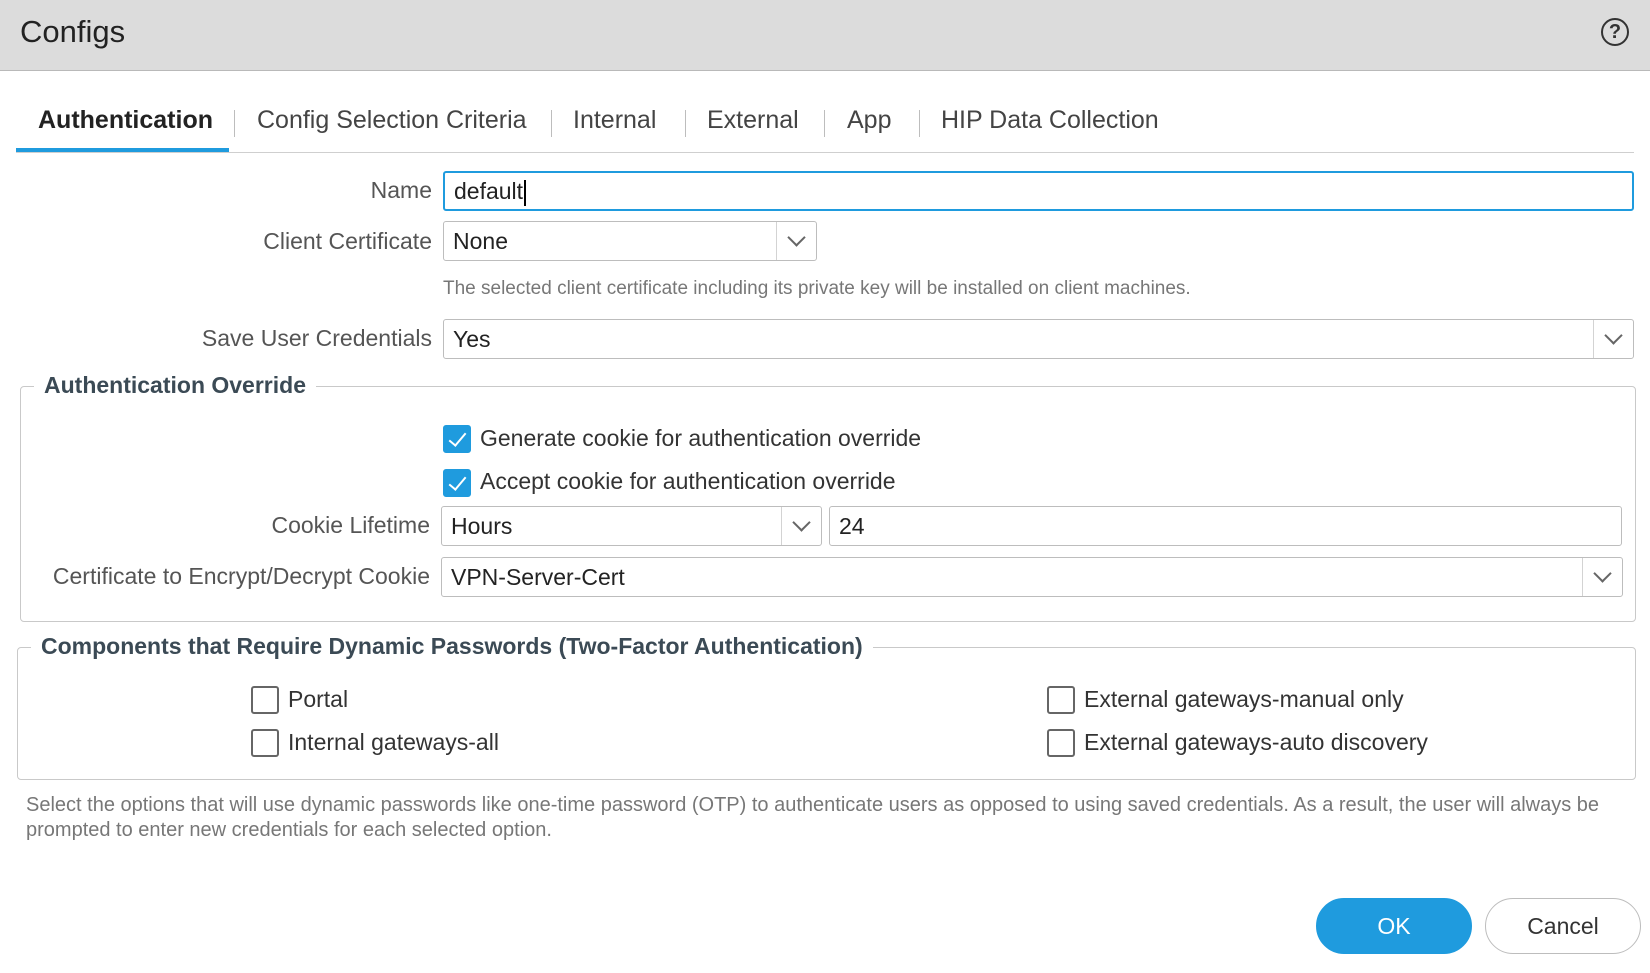 The image size is (1650, 973). What do you see at coordinates (1032, 577) in the screenshot?
I see `cookie-certificate-select: VPN-Server-Cert` at bounding box center [1032, 577].